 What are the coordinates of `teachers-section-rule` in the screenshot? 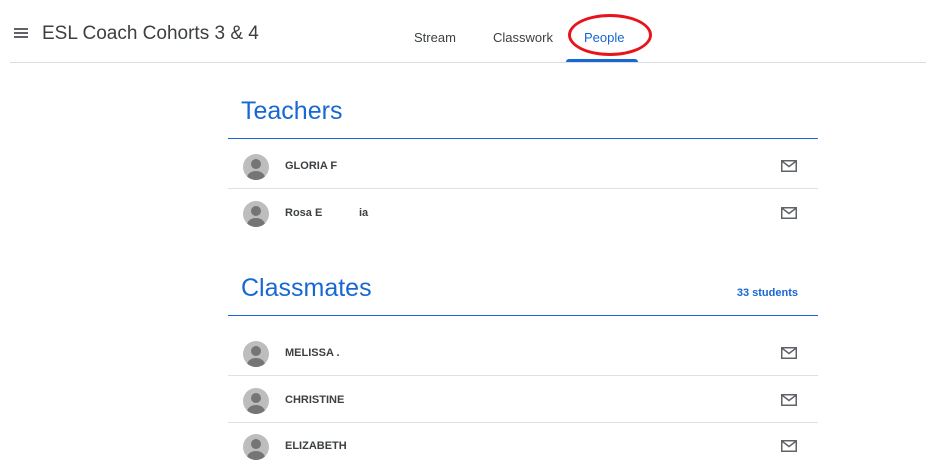 It's located at (523, 138).